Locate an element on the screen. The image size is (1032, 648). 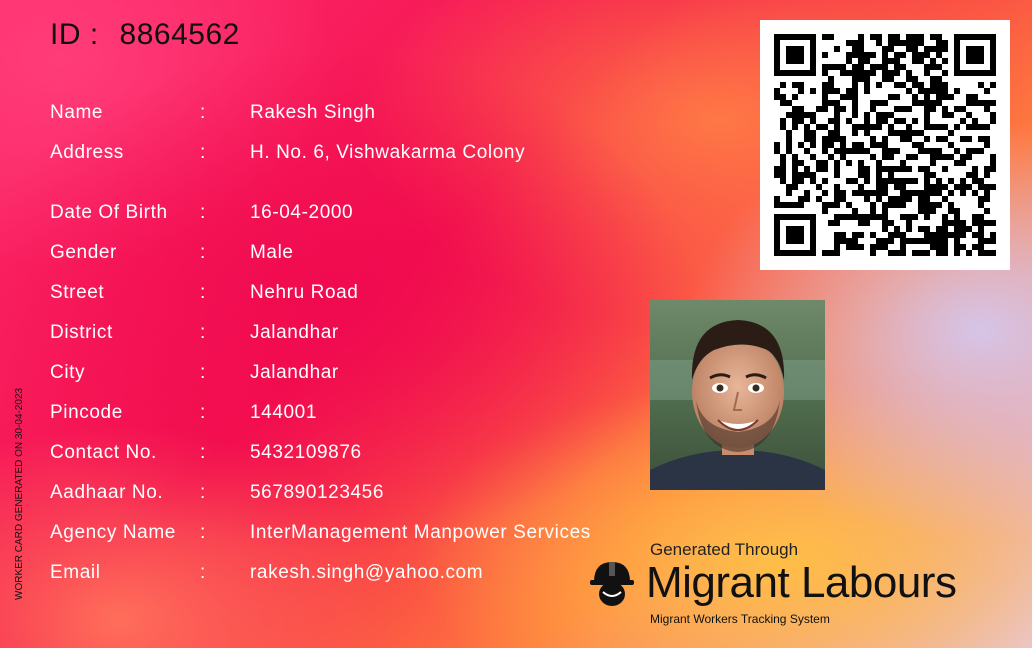
field-label: Aadhaar No. is located at coordinates (107, 492).